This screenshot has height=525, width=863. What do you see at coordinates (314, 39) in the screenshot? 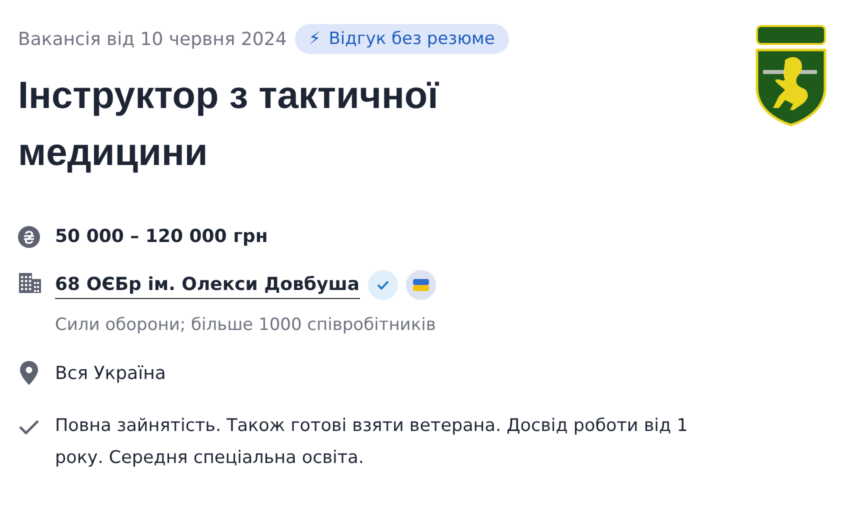
I see `lightning-icon: ⚡` at bounding box center [314, 39].